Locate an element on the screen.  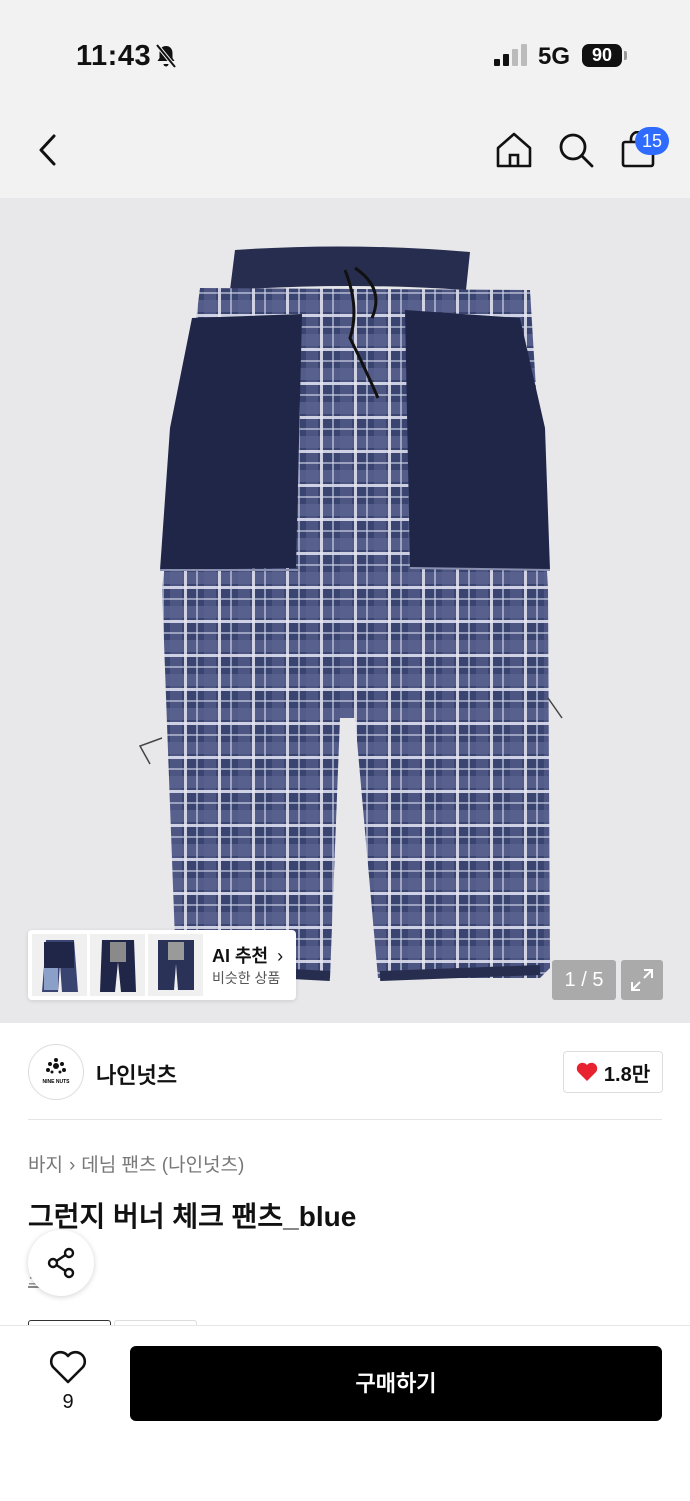
expand-icon is located at coordinates (642, 980).